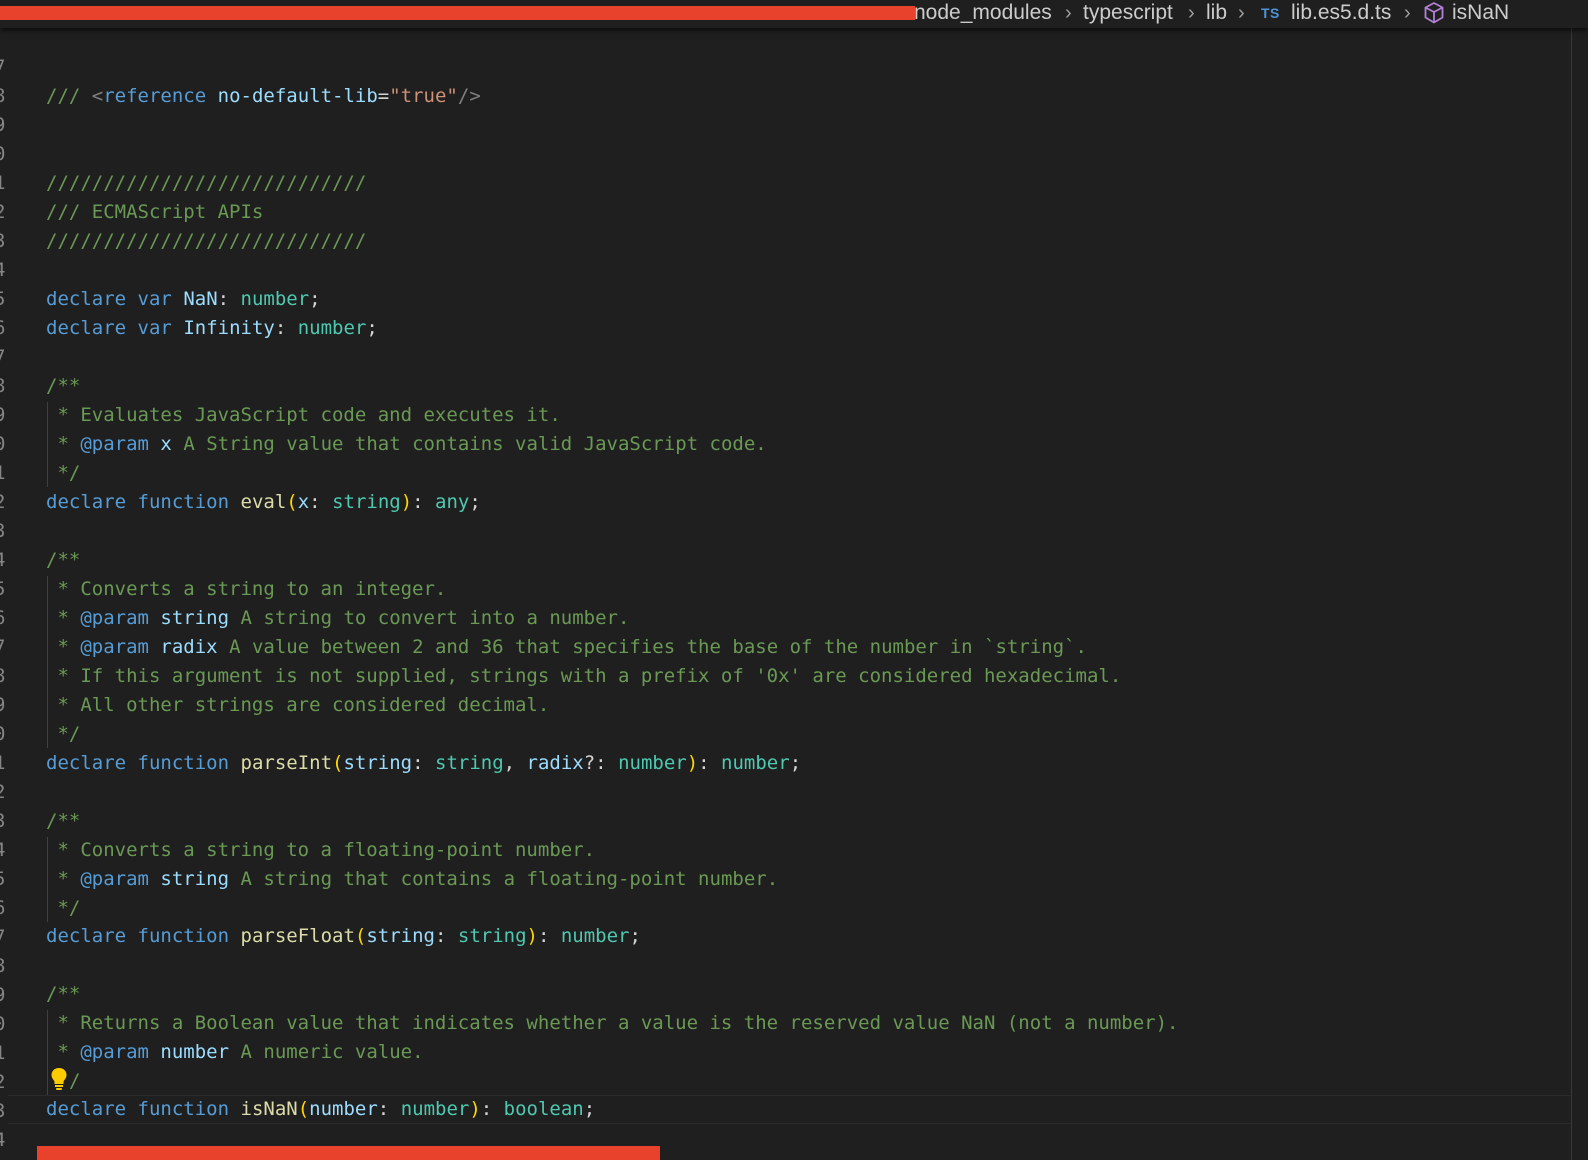 Image resolution: width=1588 pixels, height=1160 pixels. I want to click on code-line: ////////////////////////////, so click(206, 241).